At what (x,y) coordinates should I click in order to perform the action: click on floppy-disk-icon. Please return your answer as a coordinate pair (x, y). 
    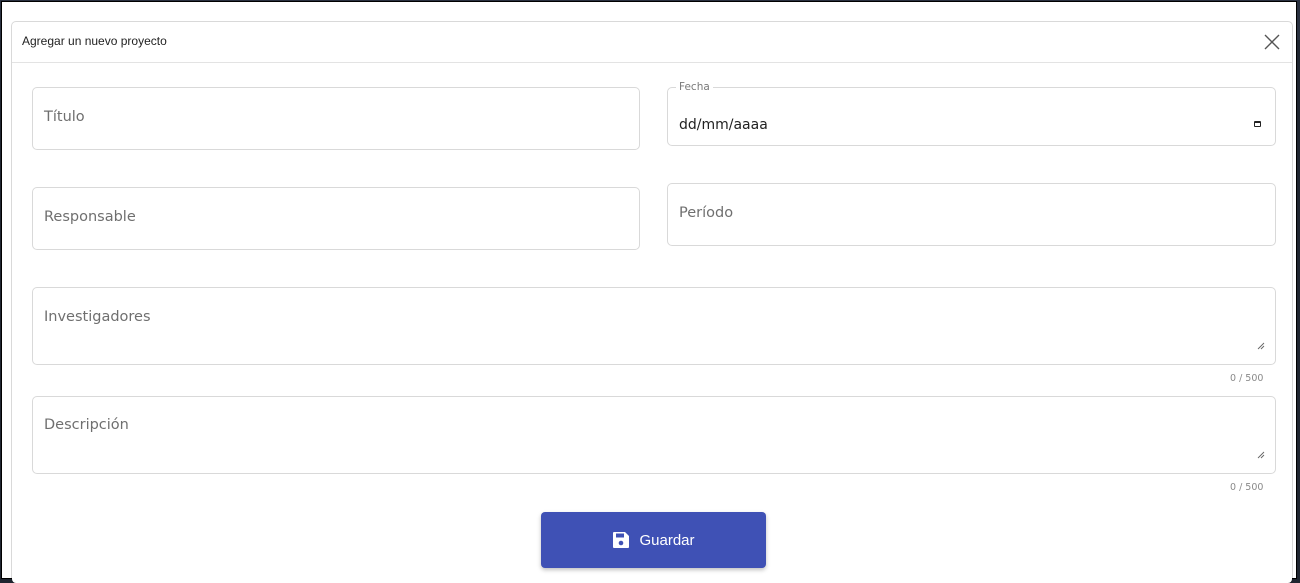
    Looking at the image, I should click on (621, 540).